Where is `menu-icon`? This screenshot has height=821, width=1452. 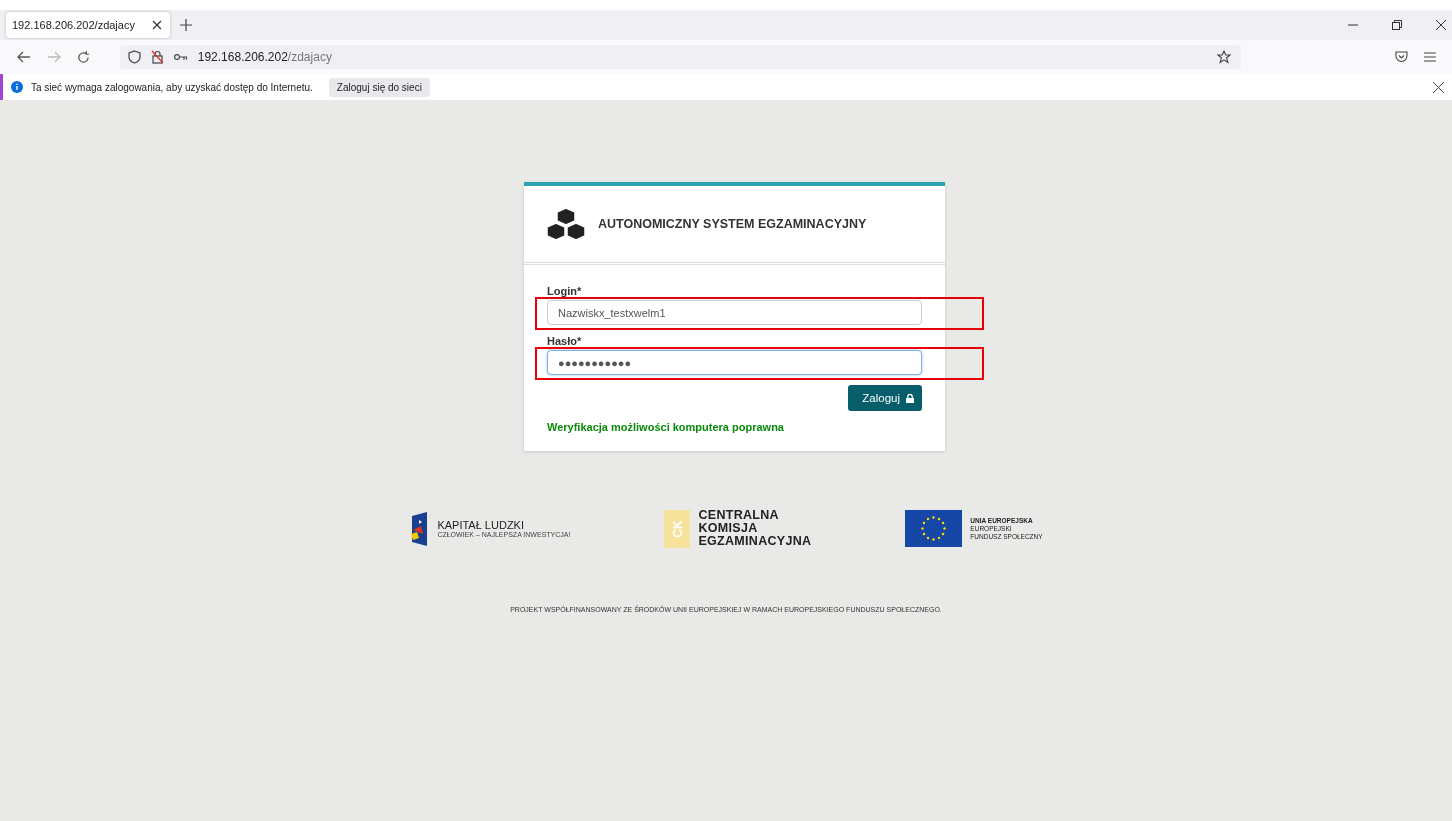
menu-icon is located at coordinates (1430, 57).